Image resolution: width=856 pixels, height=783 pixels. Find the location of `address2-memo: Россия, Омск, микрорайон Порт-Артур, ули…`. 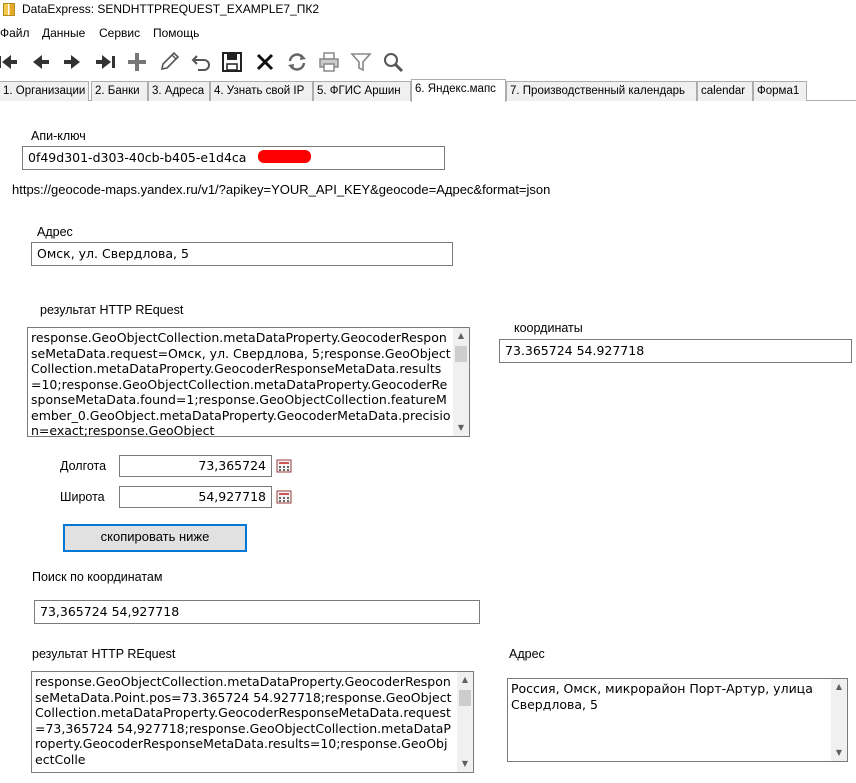

address2-memo: Россия, Омск, микрорайон Порт-Артур, ули… is located at coordinates (677, 720).